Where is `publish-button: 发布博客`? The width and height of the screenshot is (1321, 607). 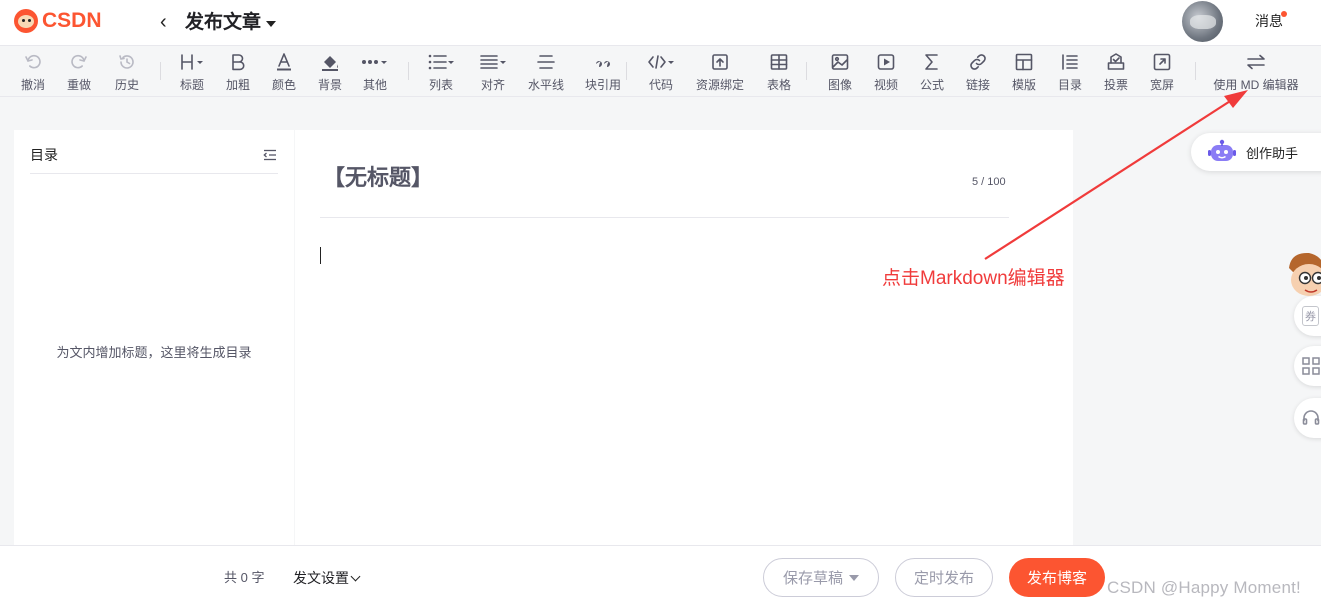 publish-button: 发布博客 is located at coordinates (1057, 577).